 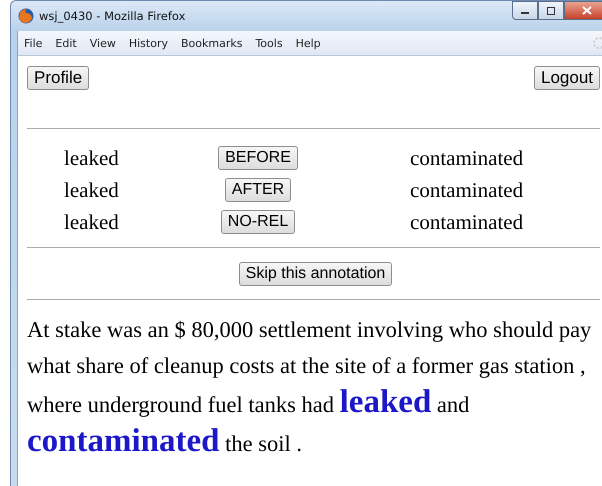 I want to click on close-button, so click(x=583, y=10).